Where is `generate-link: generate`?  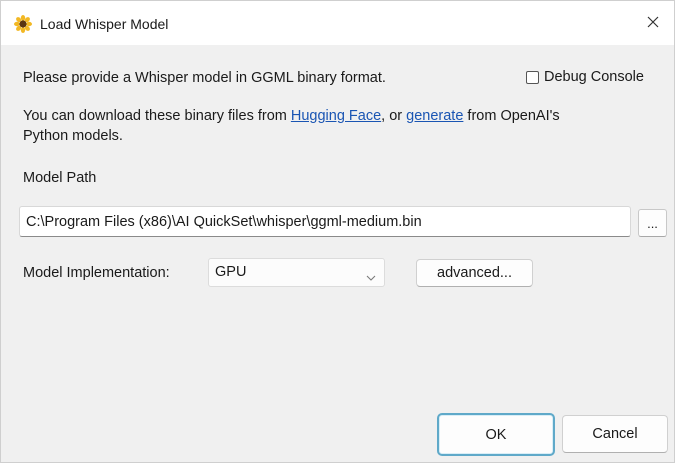
generate-link: generate is located at coordinates (434, 116).